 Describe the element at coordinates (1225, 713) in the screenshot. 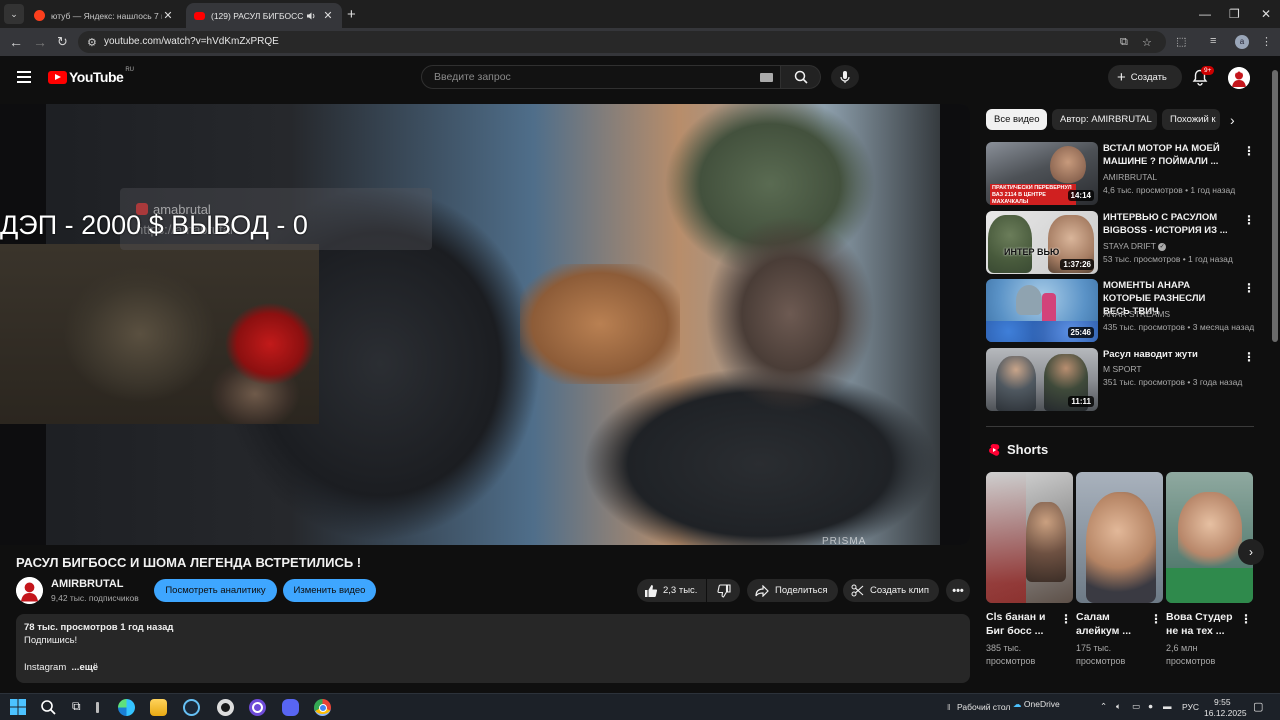

I see `clock-date: 16.12.2025` at that location.